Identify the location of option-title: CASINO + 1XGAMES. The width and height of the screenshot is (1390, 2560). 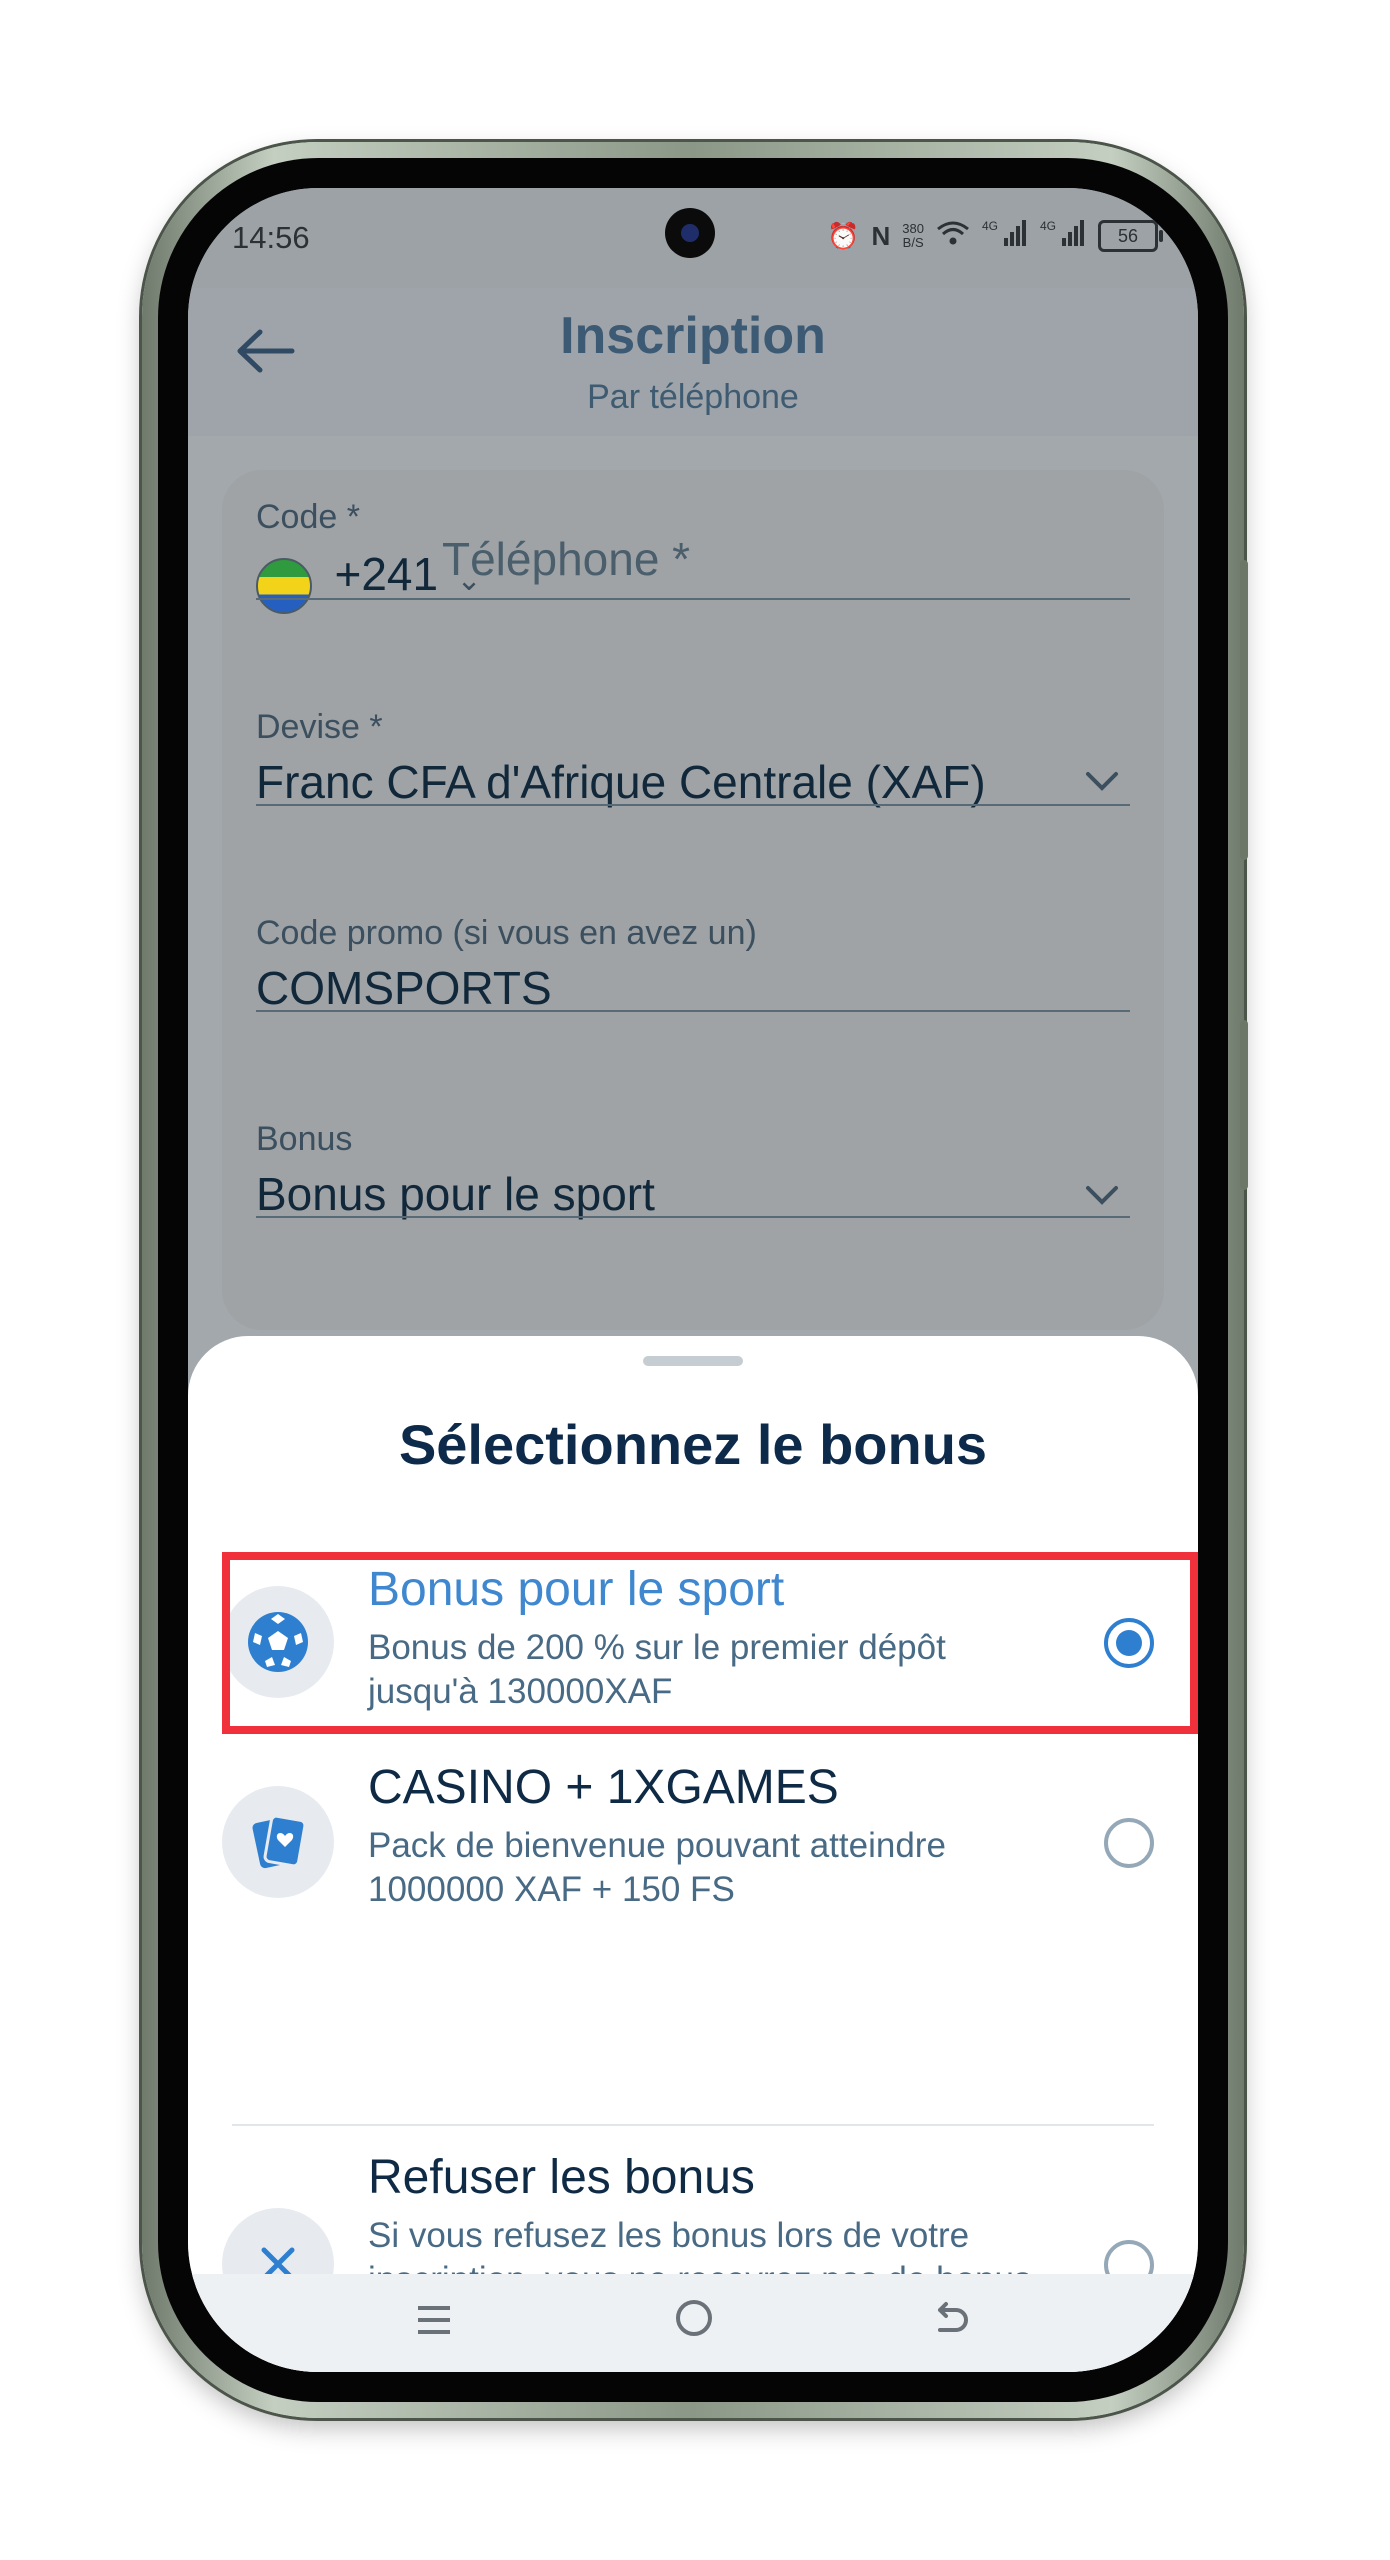
(603, 1787).